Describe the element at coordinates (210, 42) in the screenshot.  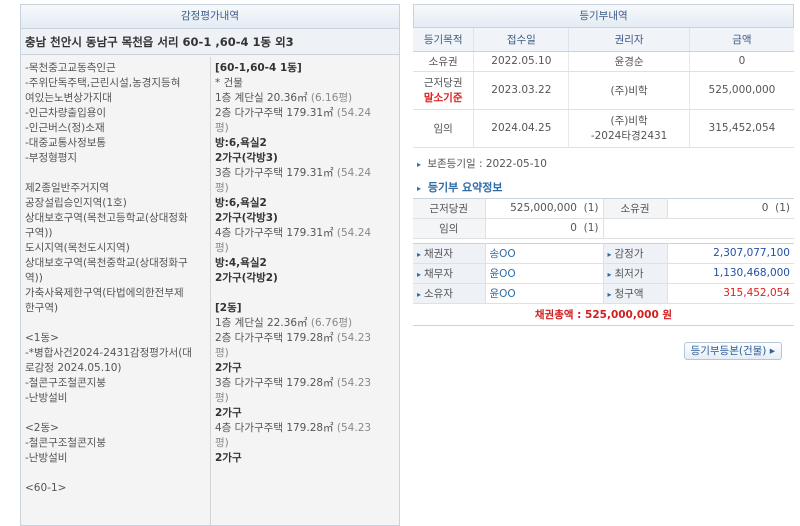
I see `property-address: 충남 천안시 동남구 목천읍 서리 60-1 ,60-4 1동 외3` at that location.